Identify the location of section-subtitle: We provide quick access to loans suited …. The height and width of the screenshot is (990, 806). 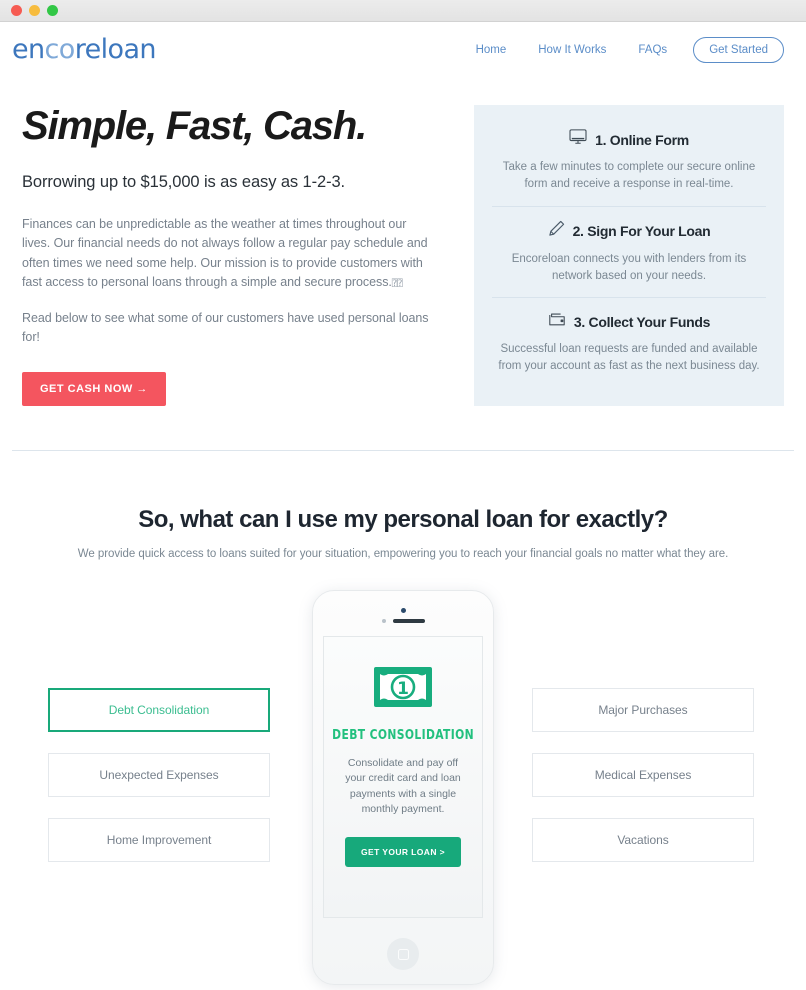
(403, 554).